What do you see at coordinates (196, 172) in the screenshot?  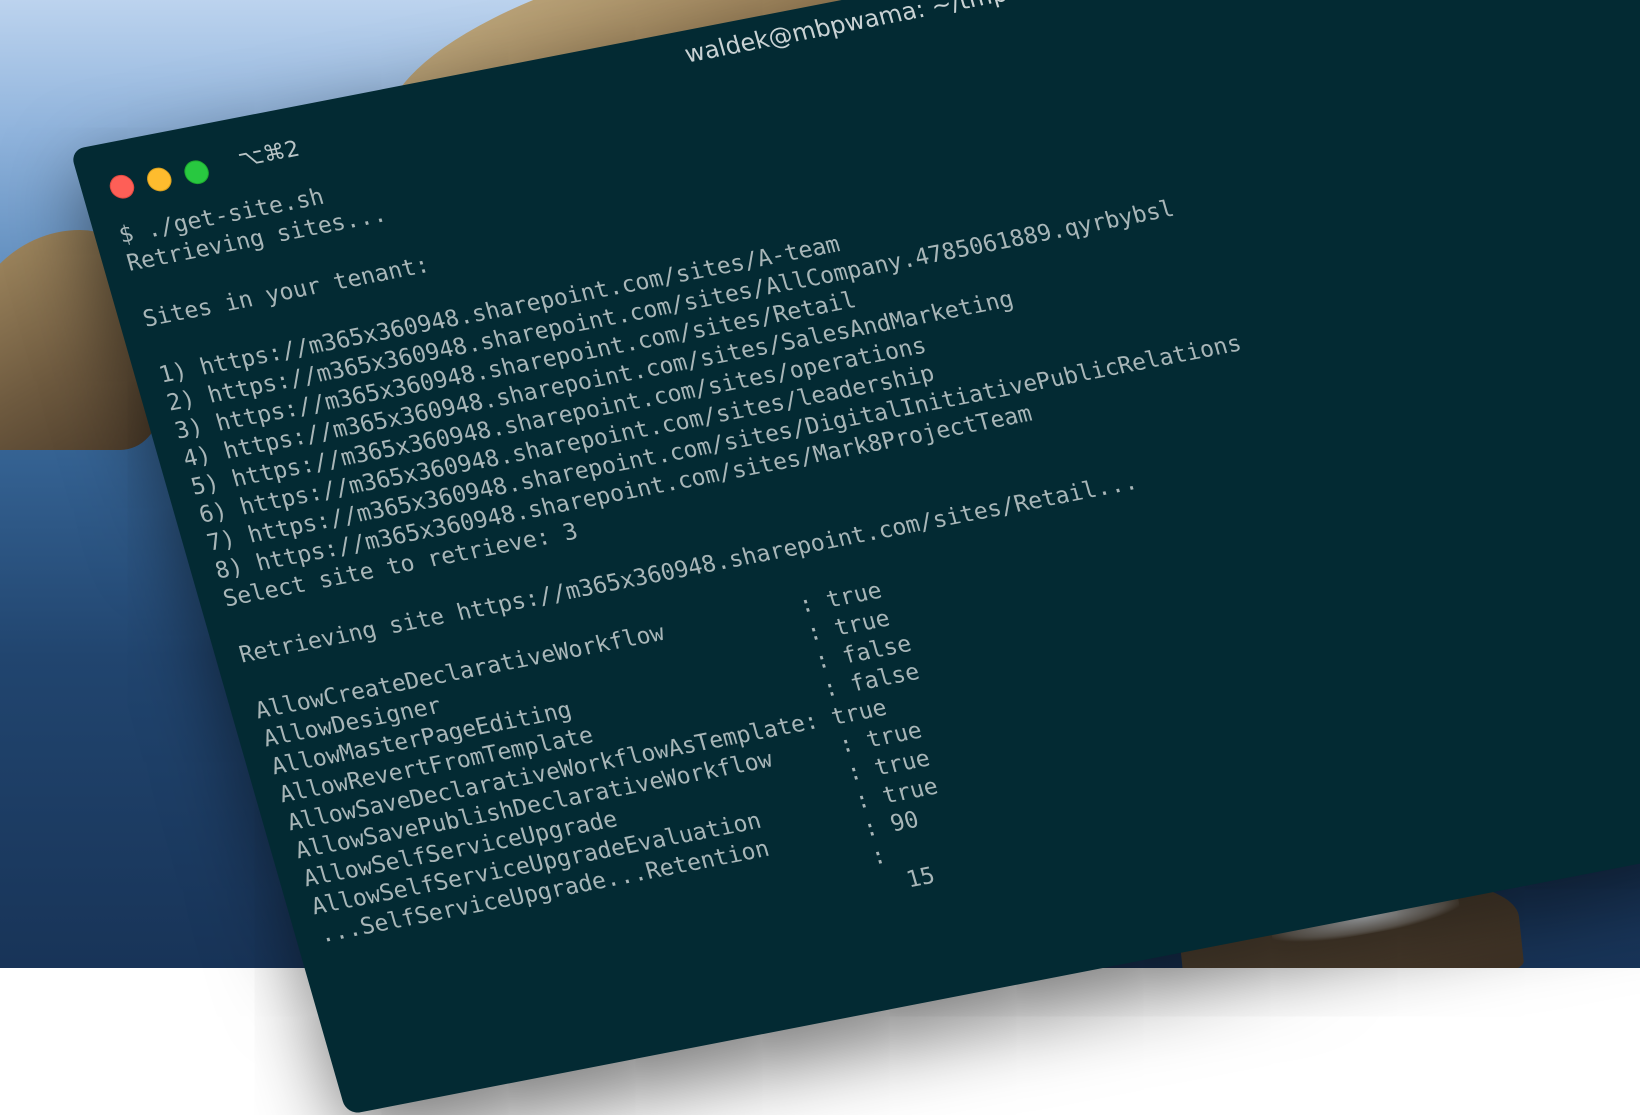 I see `zoom-button` at bounding box center [196, 172].